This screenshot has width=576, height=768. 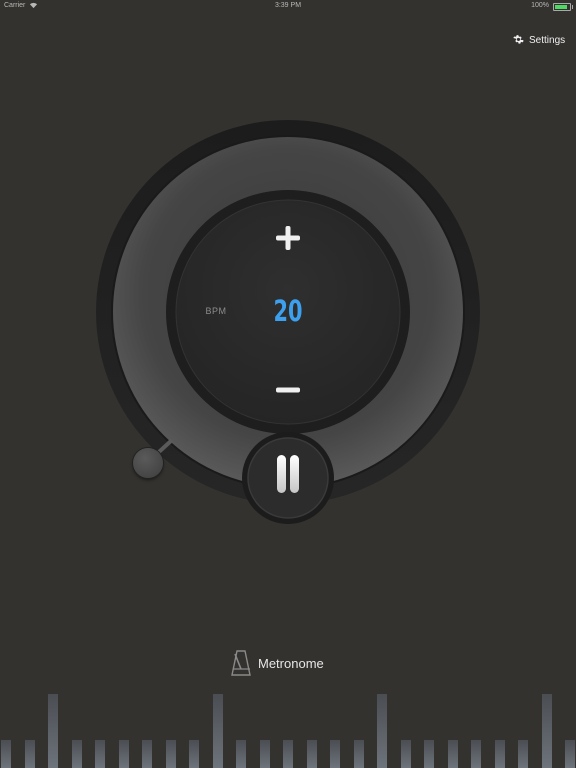 I want to click on plus-icon, so click(x=288, y=238).